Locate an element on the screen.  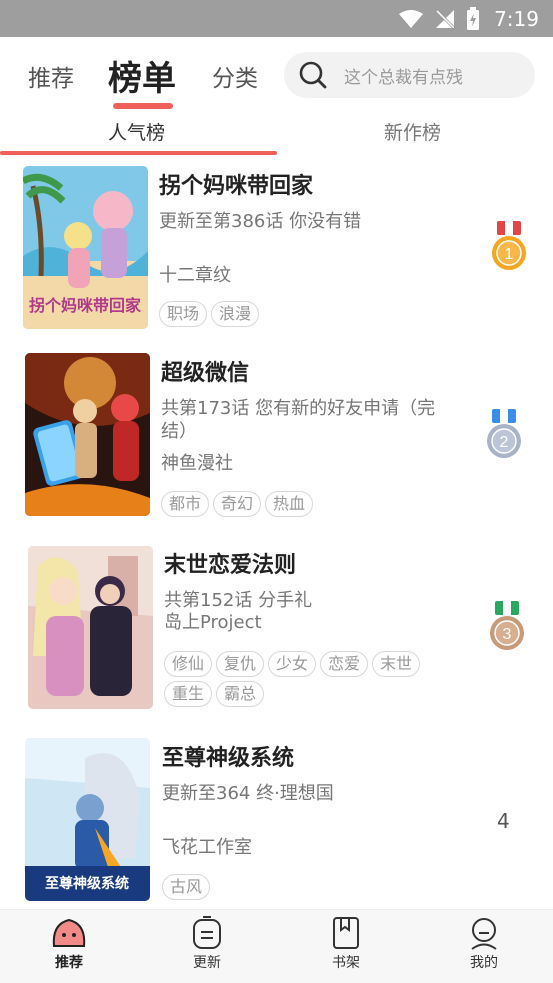
bottom-tab-label: 推荐 is located at coordinates (69, 963).